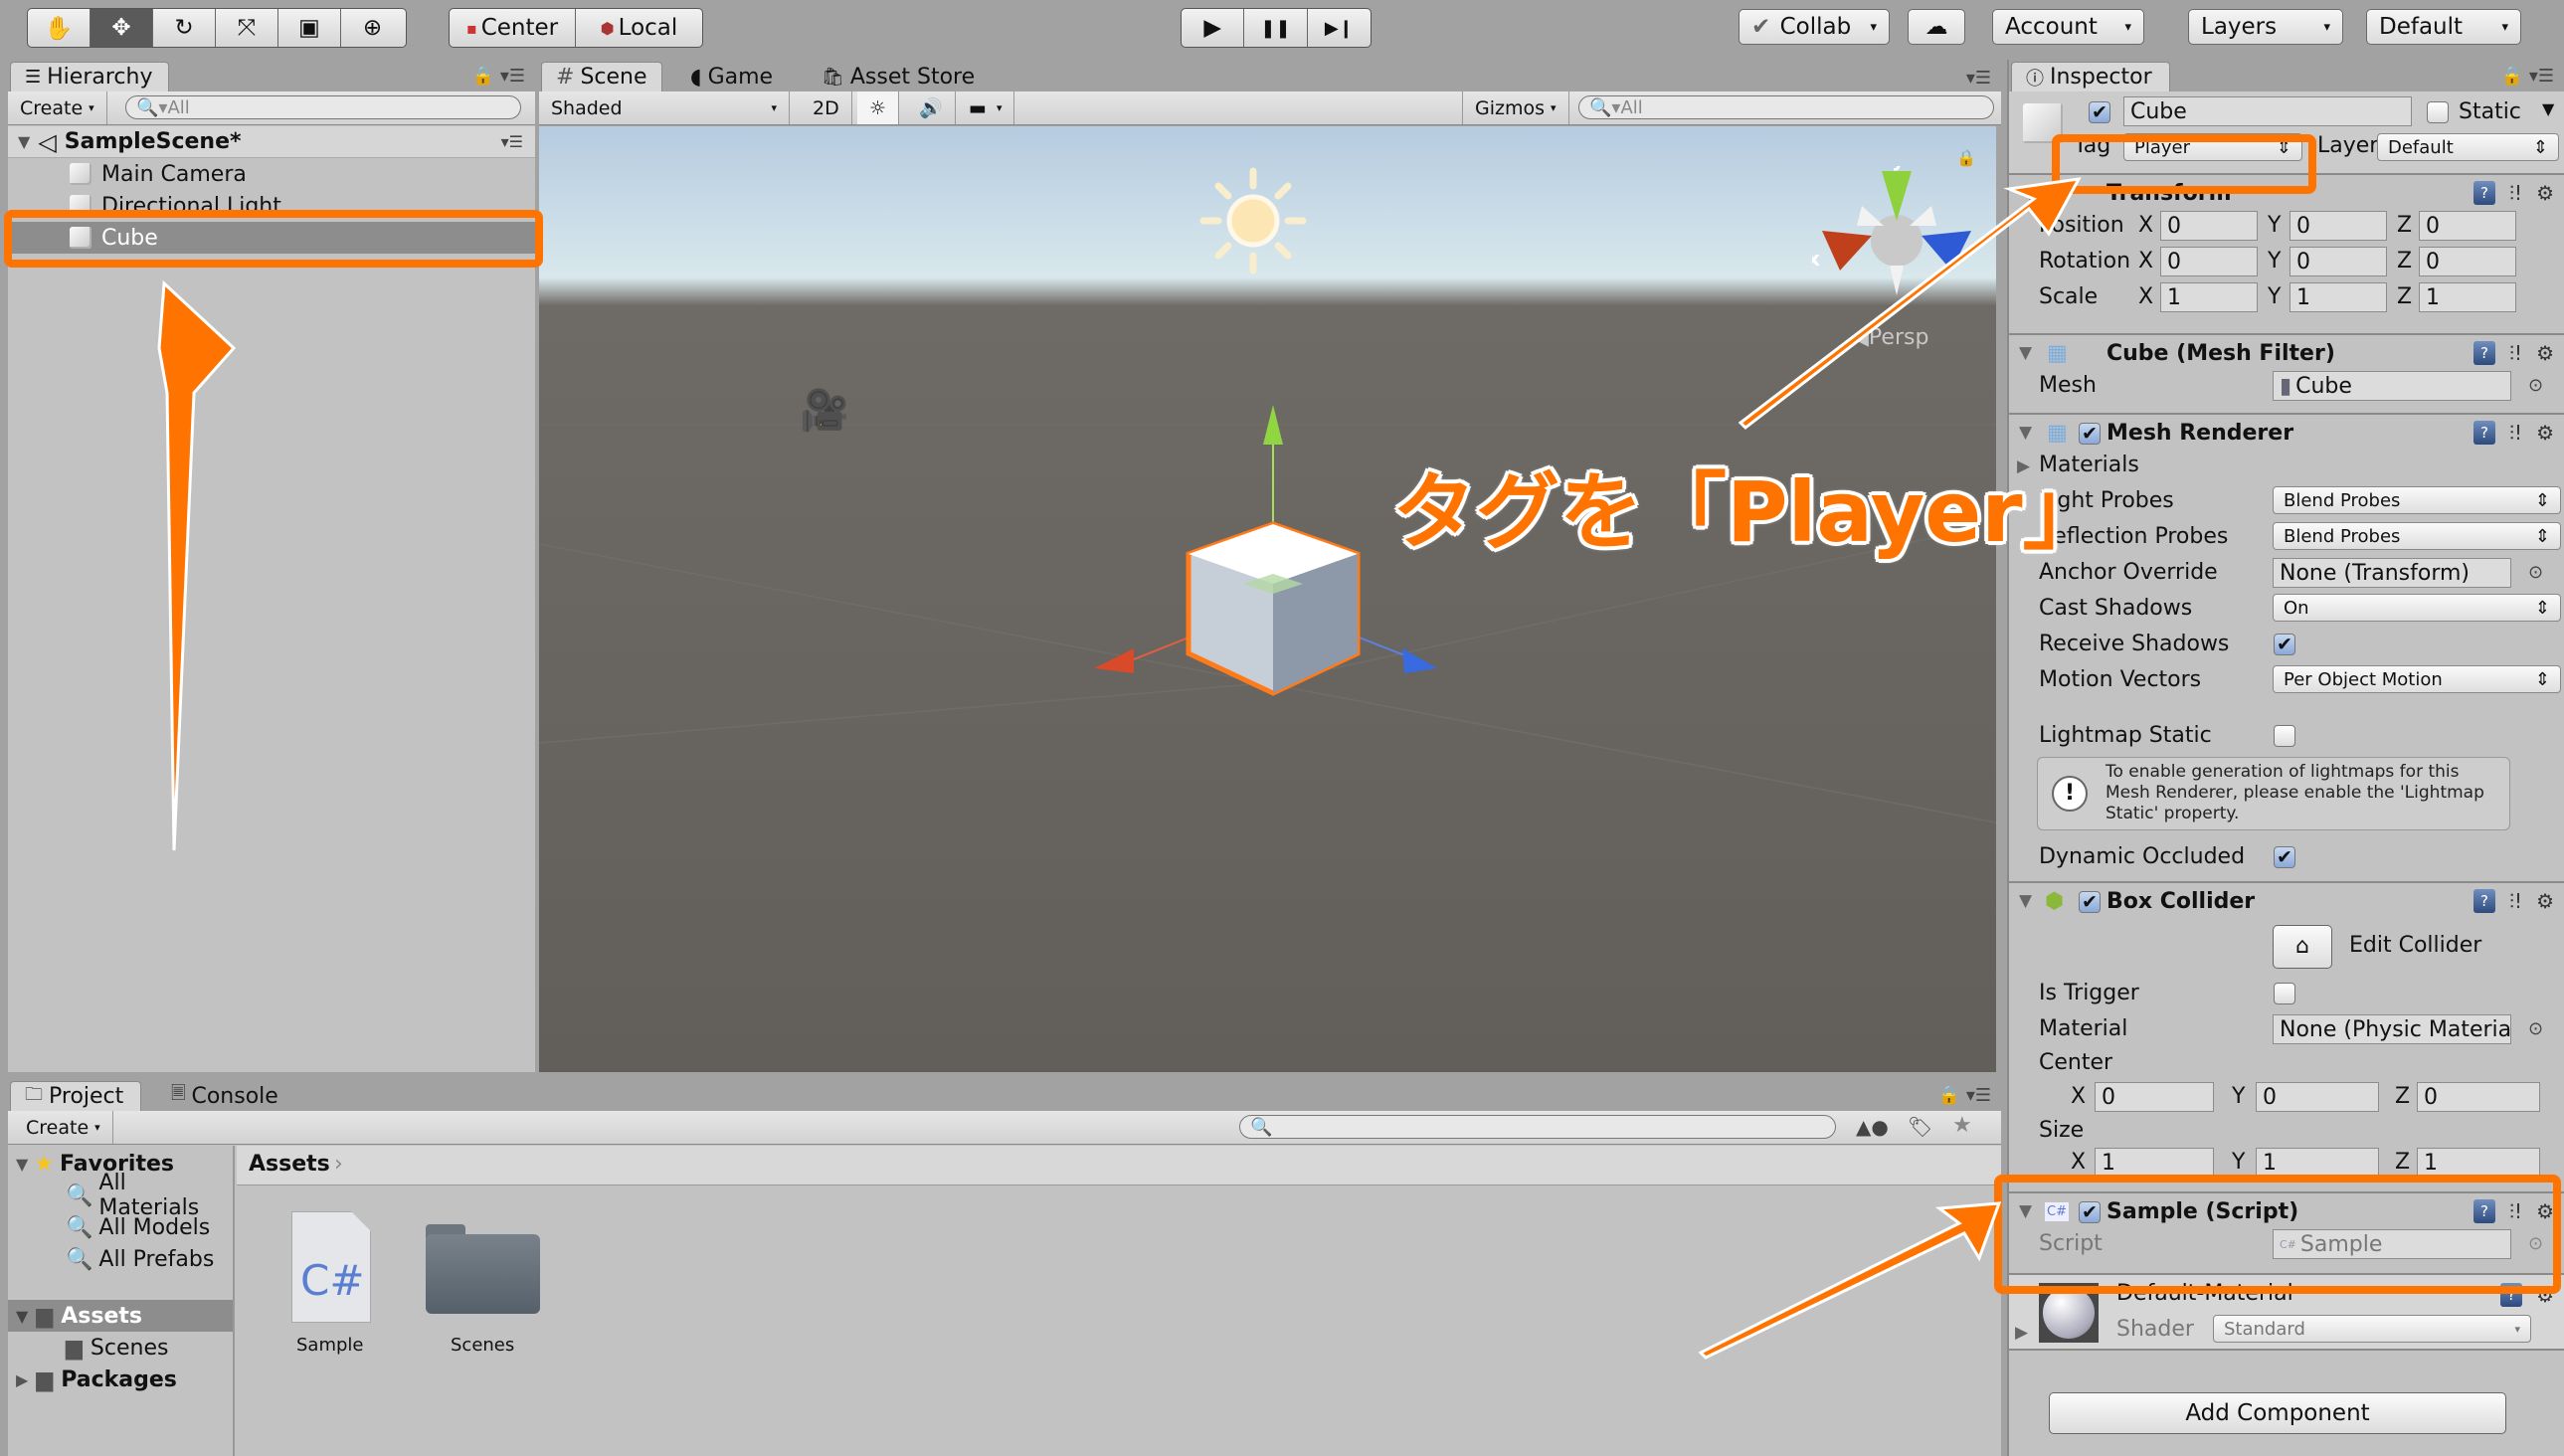 The image size is (2564, 1456). I want to click on hierarchy-create-button: Create ▾, so click(58, 107).